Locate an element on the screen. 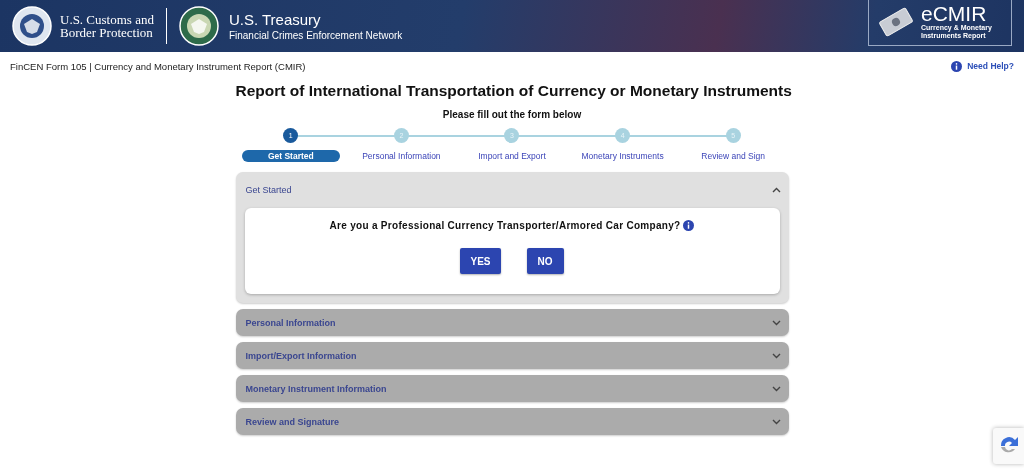 This screenshot has height=470, width=1024. step-tab: Personal Information is located at coordinates (401, 156).